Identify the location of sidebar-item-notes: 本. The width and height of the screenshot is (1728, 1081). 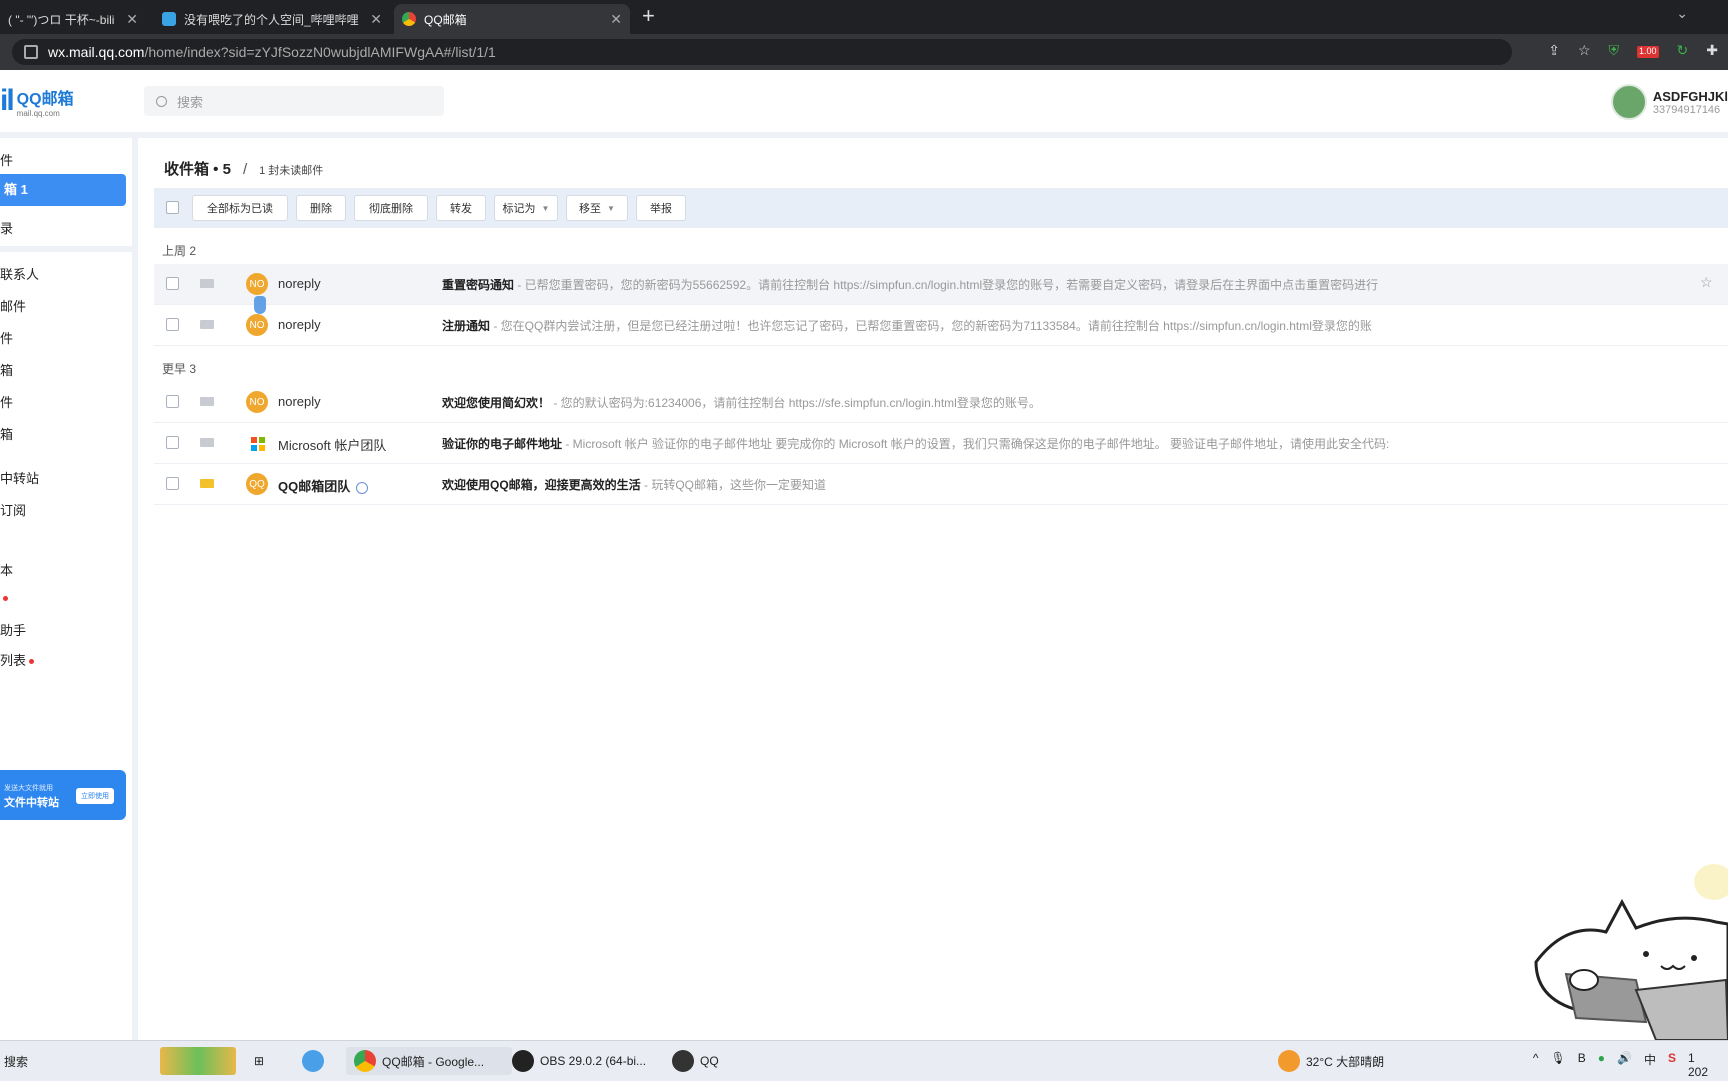
(6, 569).